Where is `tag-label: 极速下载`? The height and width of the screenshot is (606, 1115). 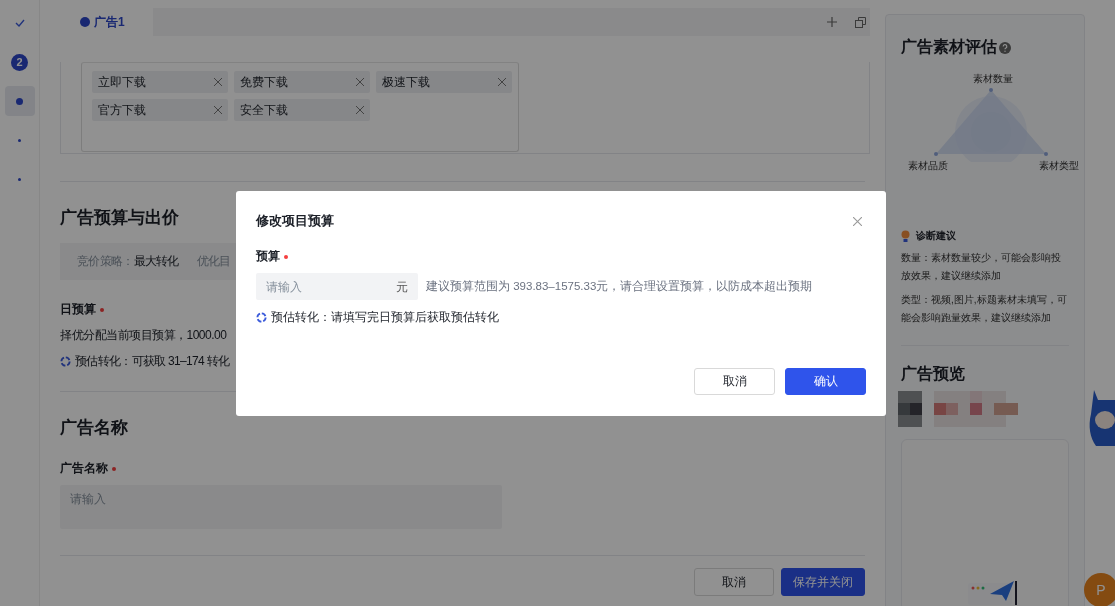
tag-label: 极速下载 is located at coordinates (406, 82).